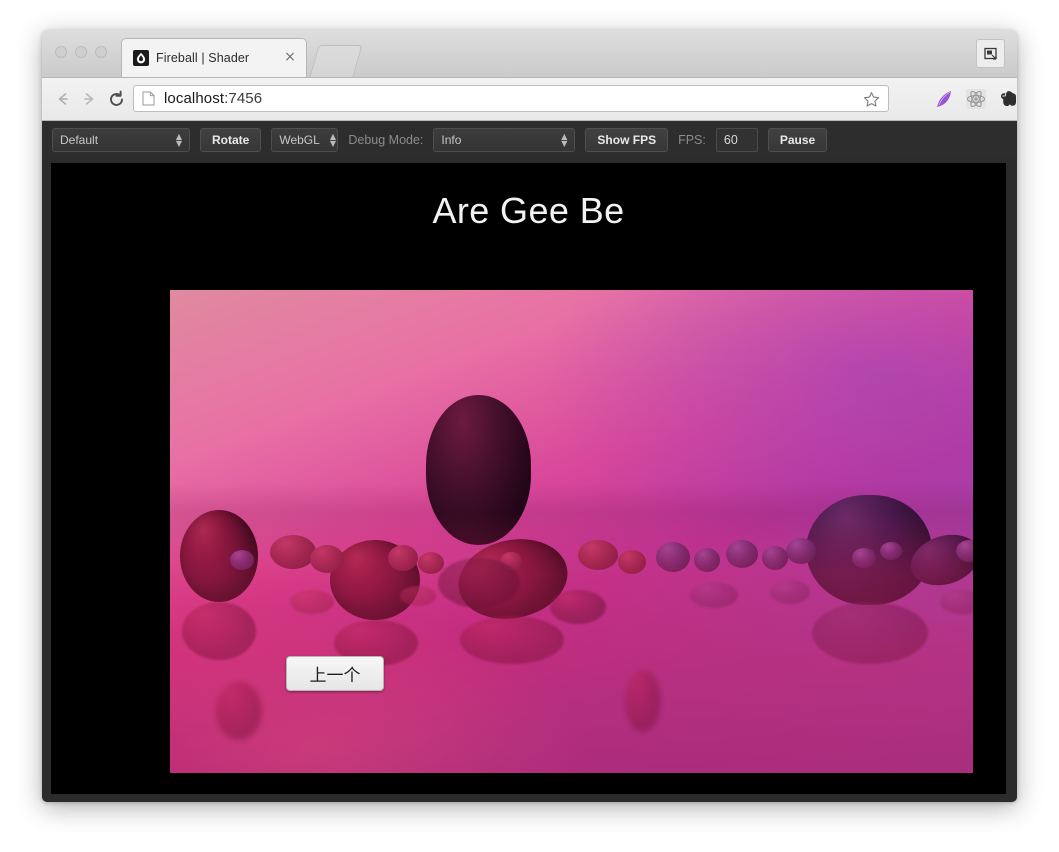 The image size is (1059, 852). What do you see at coordinates (336, 61) in the screenshot?
I see `new-tab-button` at bounding box center [336, 61].